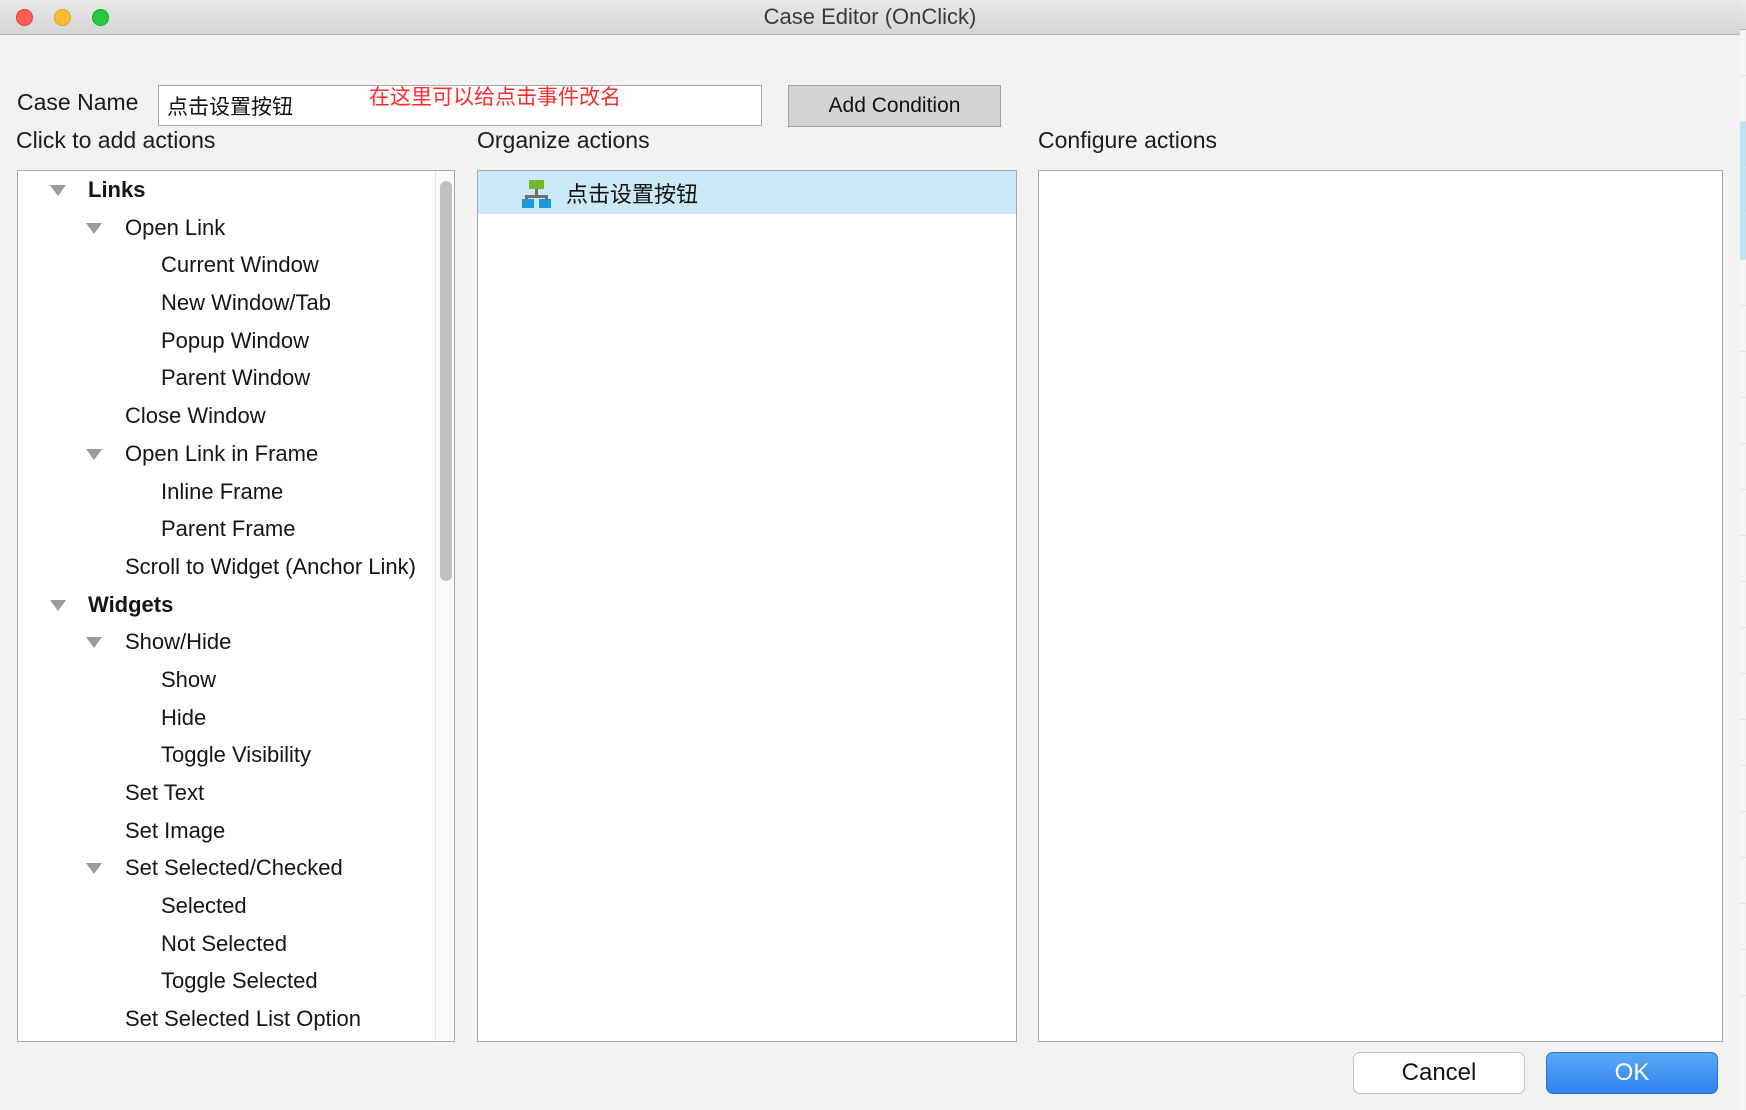 Image resolution: width=1746 pixels, height=1110 pixels. I want to click on window-titlebar: Case Editor (OnClick), so click(870, 17).